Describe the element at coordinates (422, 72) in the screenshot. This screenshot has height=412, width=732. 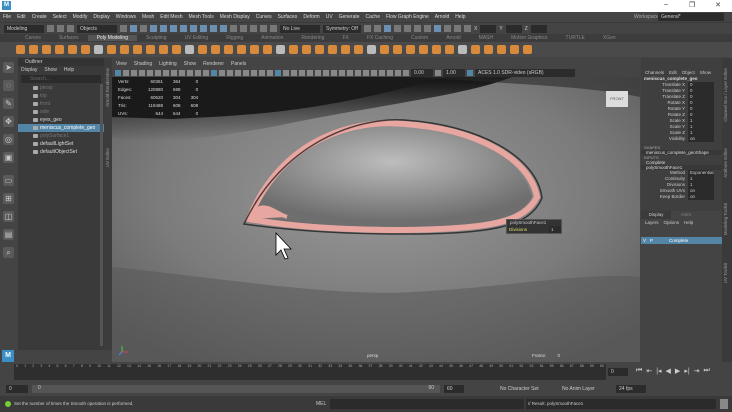
I see `exposure-field: 0.00` at that location.